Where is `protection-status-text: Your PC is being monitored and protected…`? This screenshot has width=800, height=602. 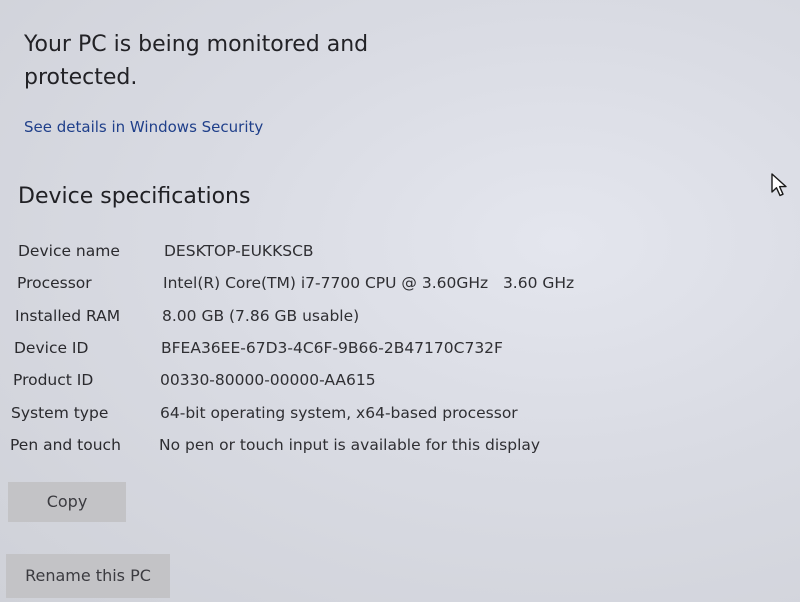
protection-status-text: Your PC is being monitored and protected… is located at coordinates (196, 61).